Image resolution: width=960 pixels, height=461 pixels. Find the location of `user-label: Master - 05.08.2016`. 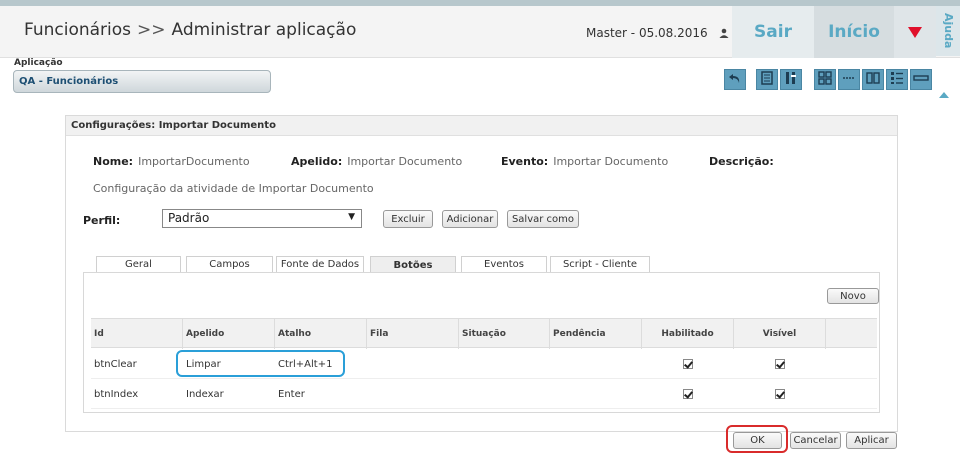

user-label: Master - 05.08.2016 is located at coordinates (647, 33).